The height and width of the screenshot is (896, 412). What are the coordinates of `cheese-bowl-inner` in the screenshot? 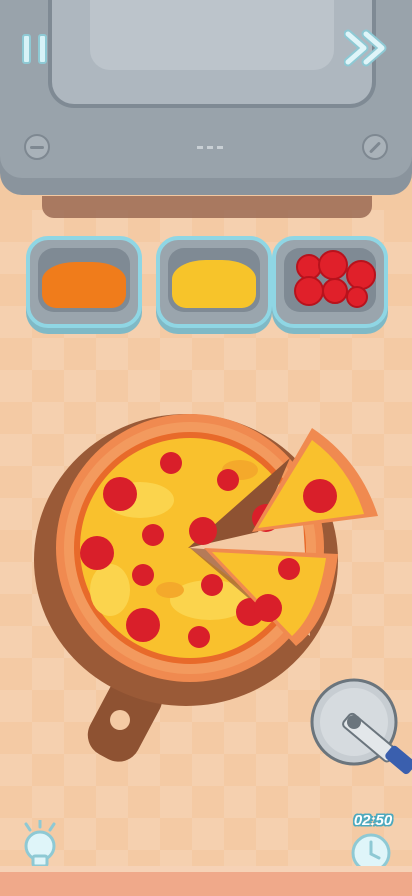 It's located at (214, 280).